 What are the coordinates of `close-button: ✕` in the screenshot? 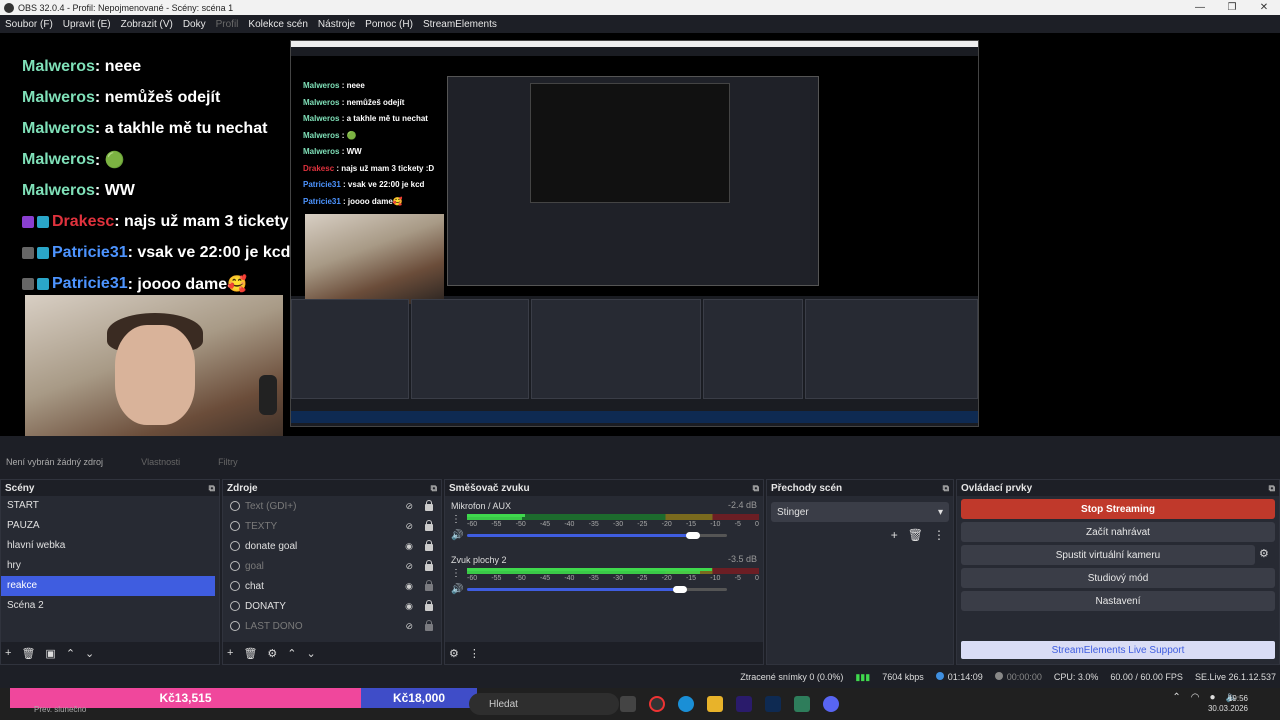 It's located at (1264, 7).